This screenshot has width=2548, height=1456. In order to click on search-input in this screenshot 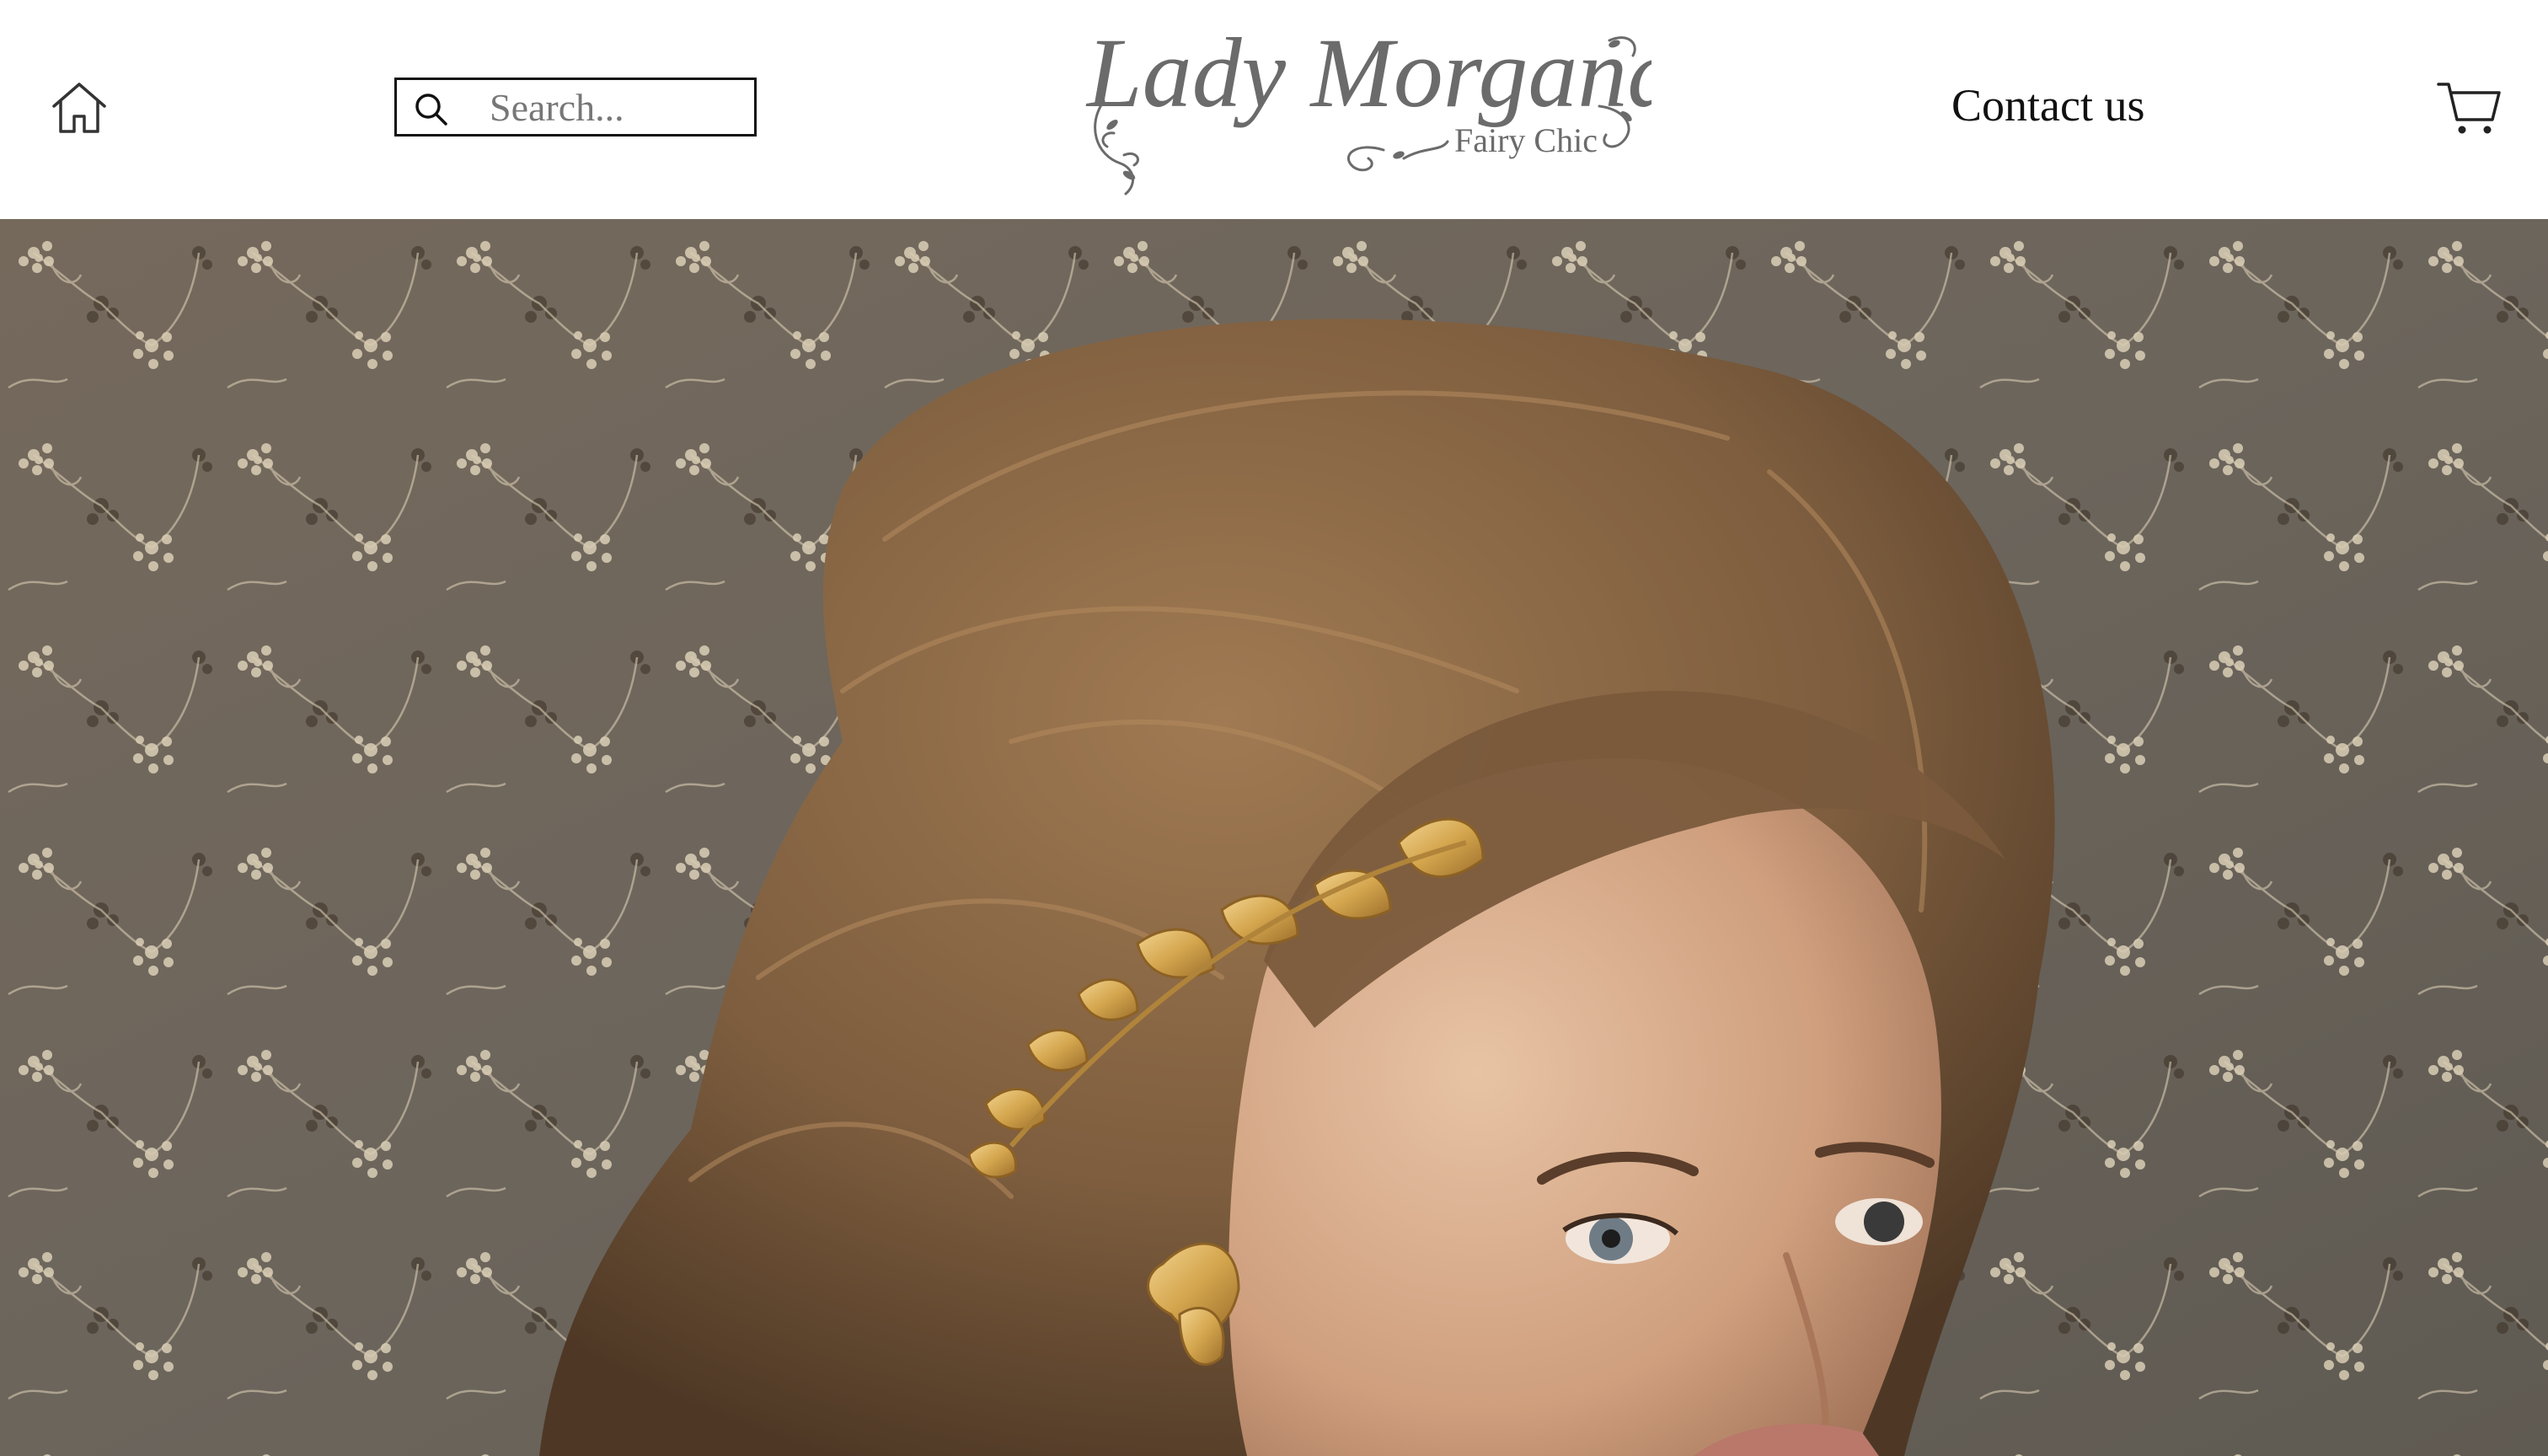, I will do `click(616, 107)`.